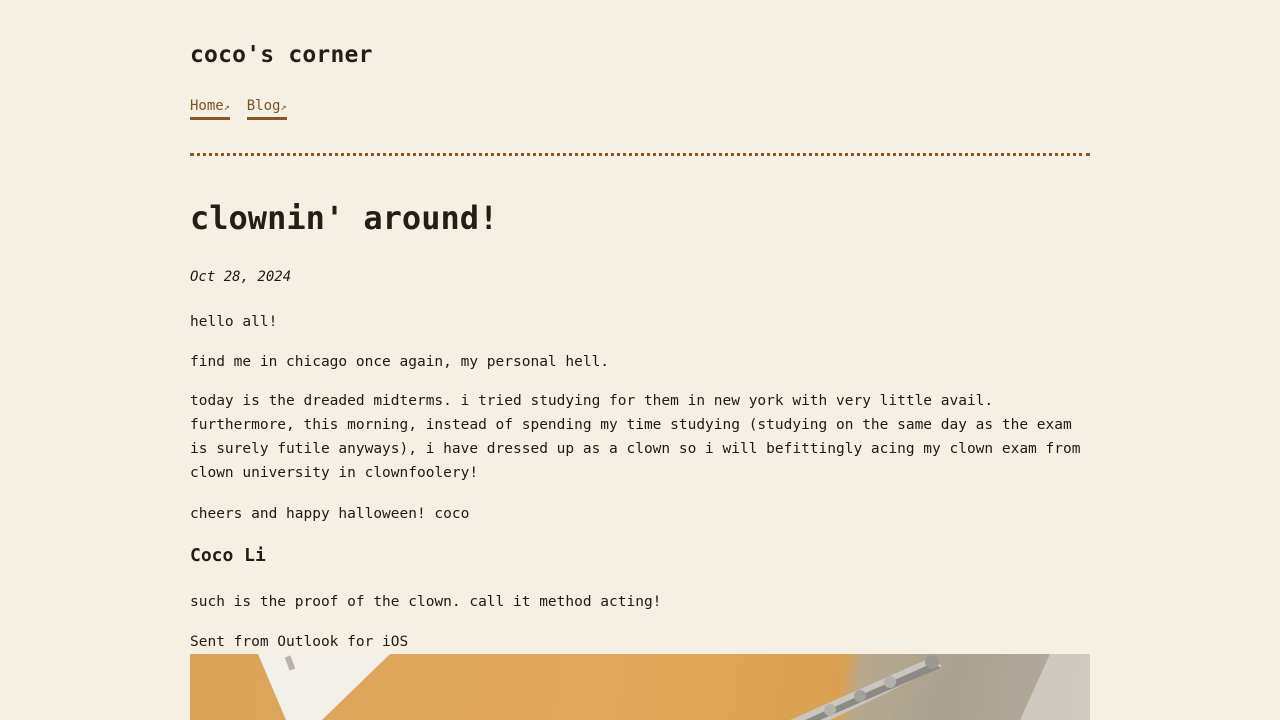  I want to click on photo-image, so click(674, 687).